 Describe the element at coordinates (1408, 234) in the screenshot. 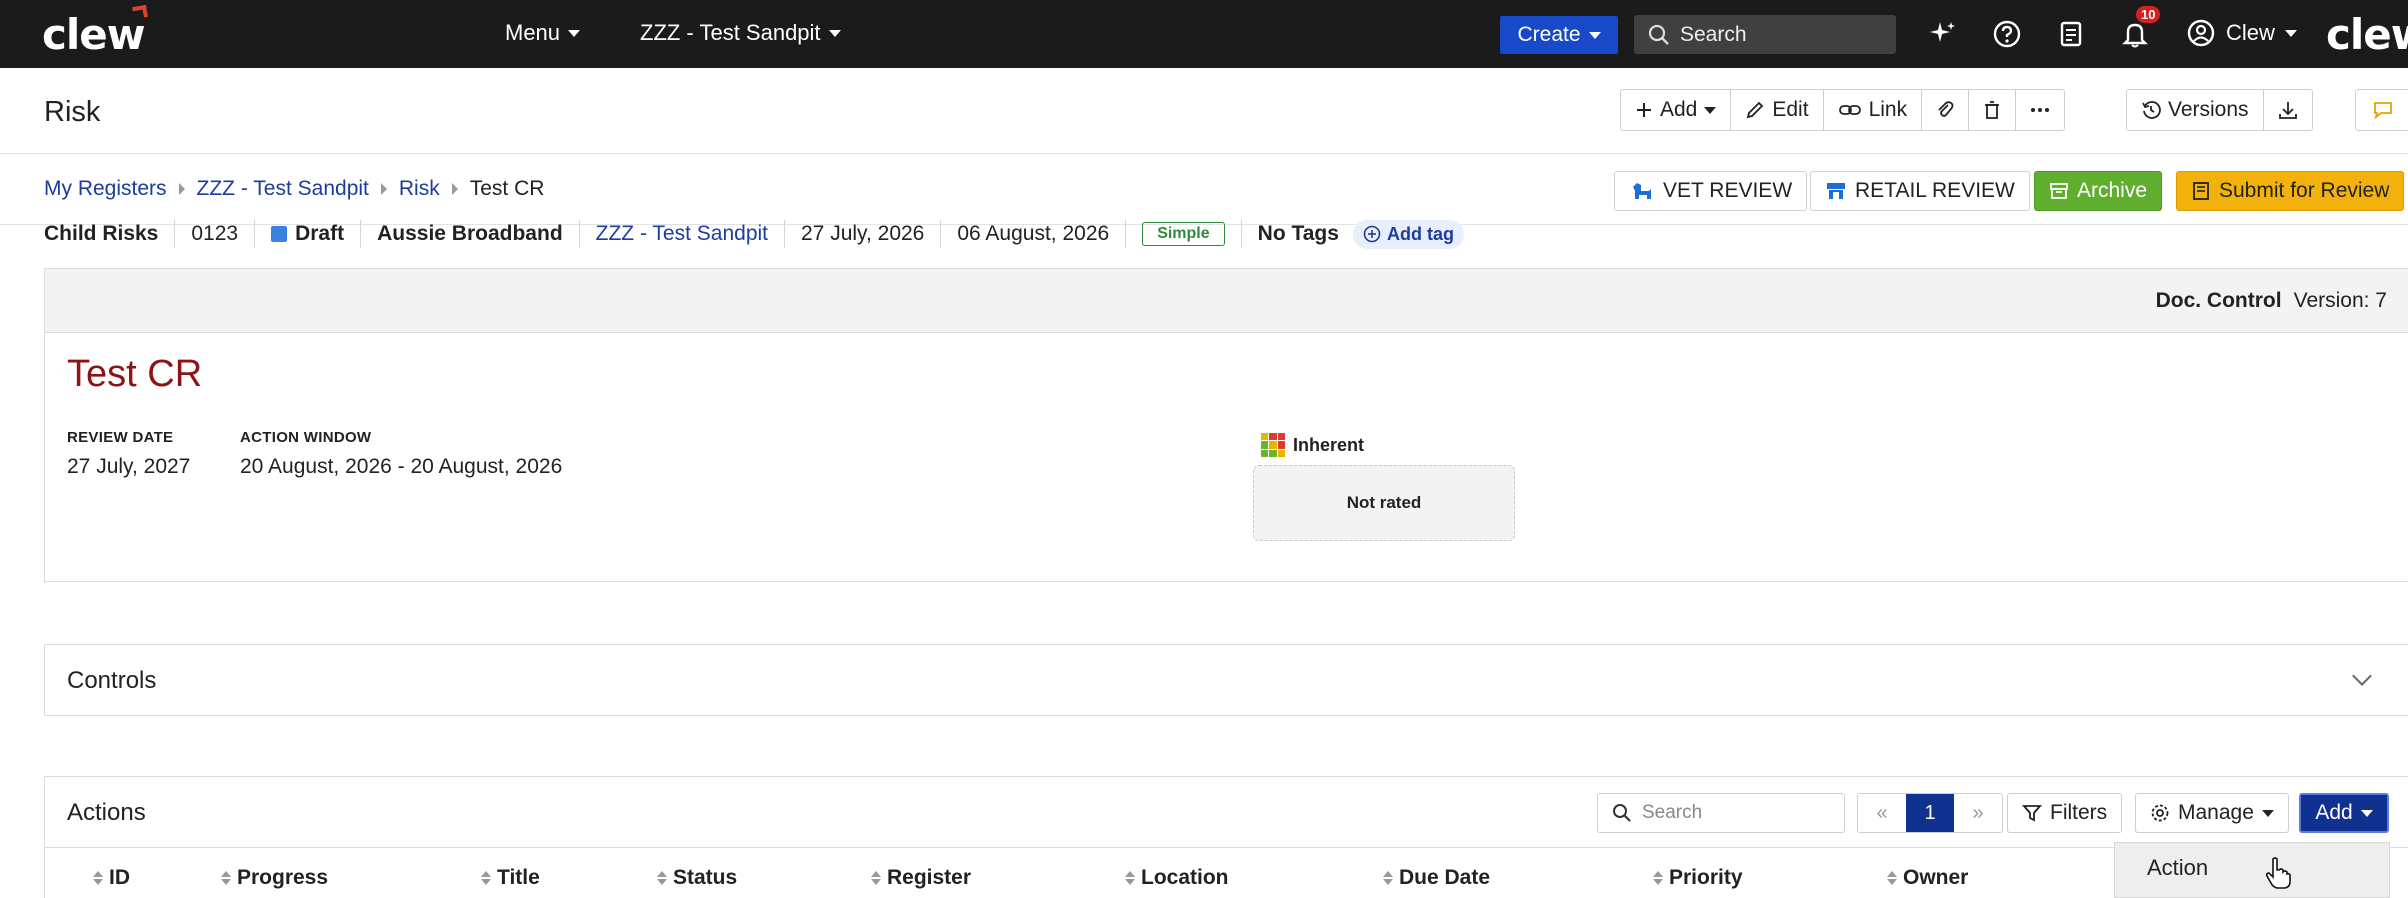

I see `add-tag-button: Add tag` at that location.